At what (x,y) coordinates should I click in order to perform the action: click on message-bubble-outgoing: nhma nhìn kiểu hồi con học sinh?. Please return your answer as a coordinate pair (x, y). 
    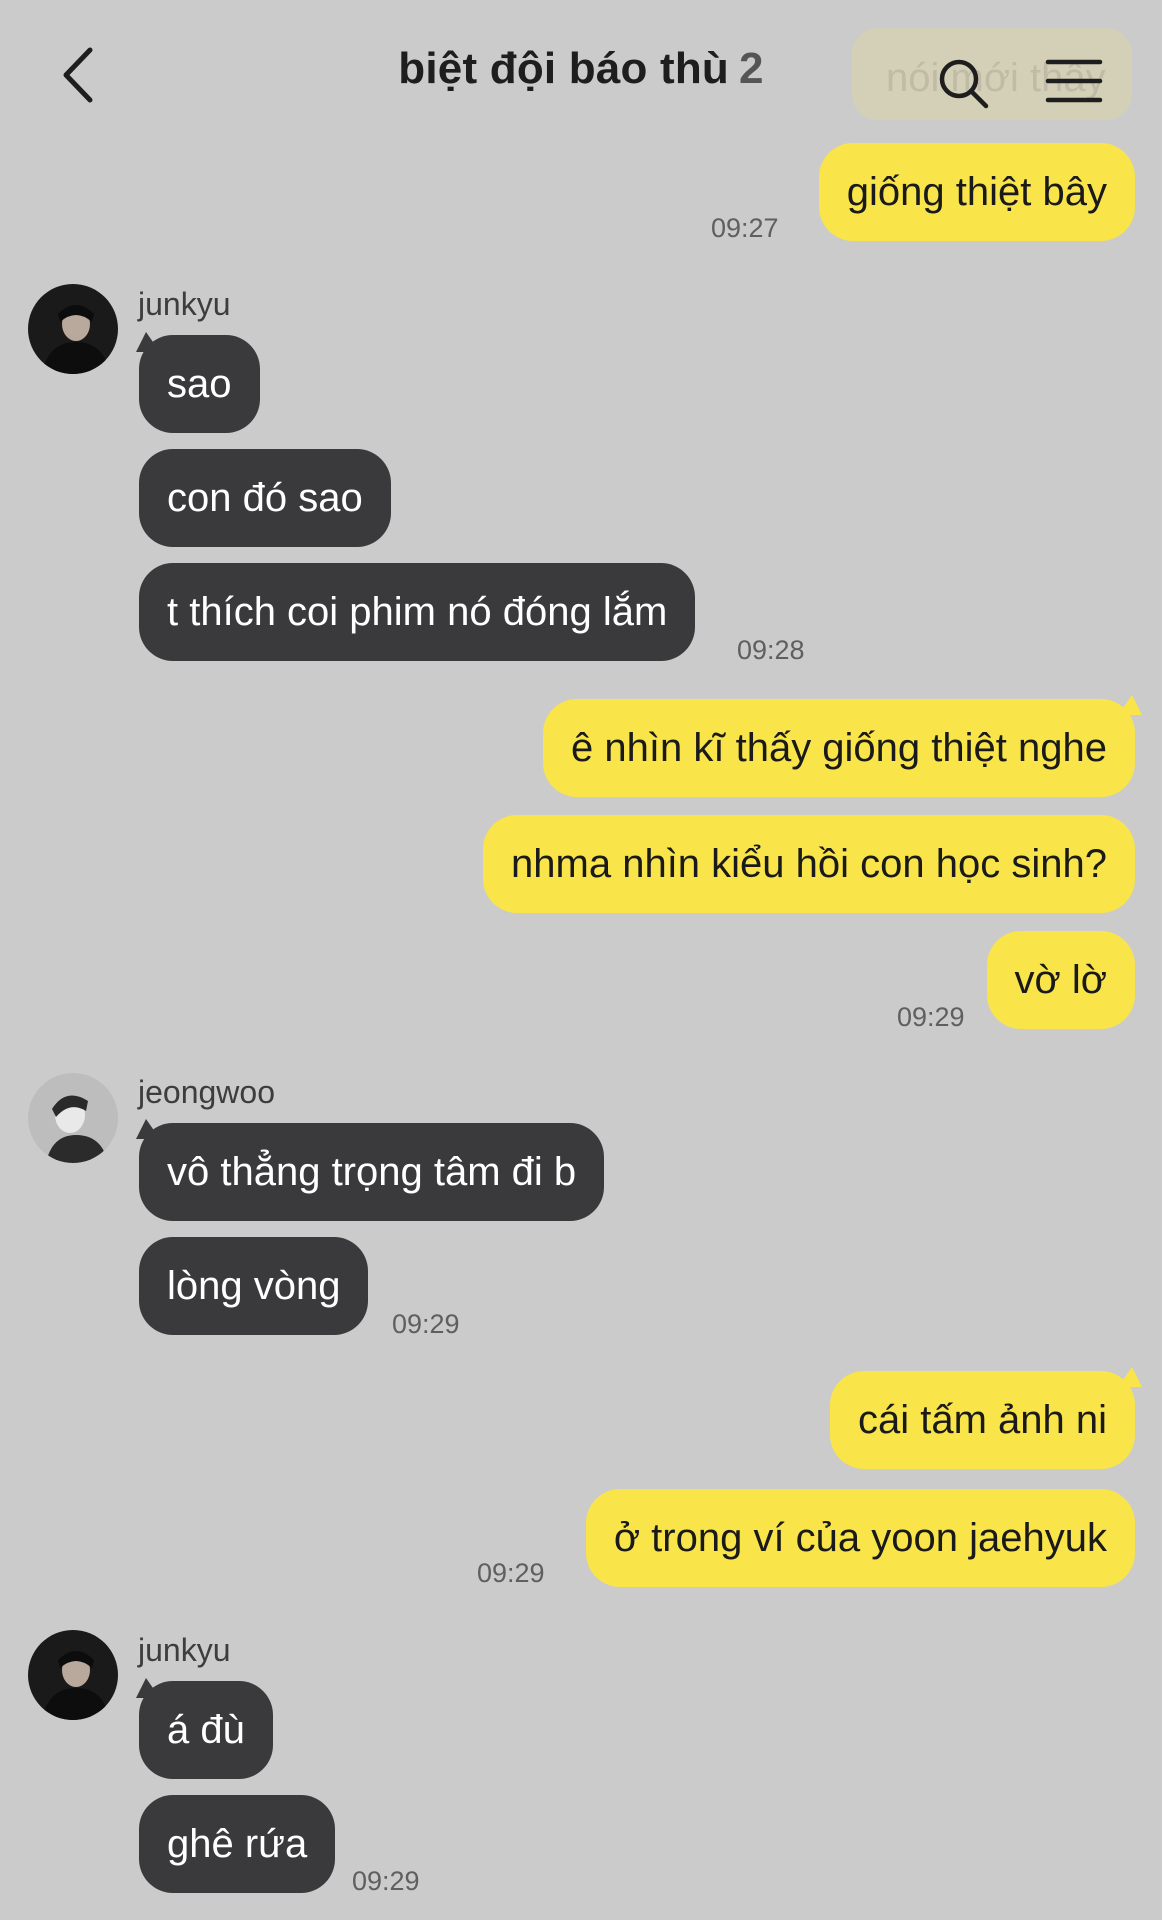
    Looking at the image, I should click on (809, 864).